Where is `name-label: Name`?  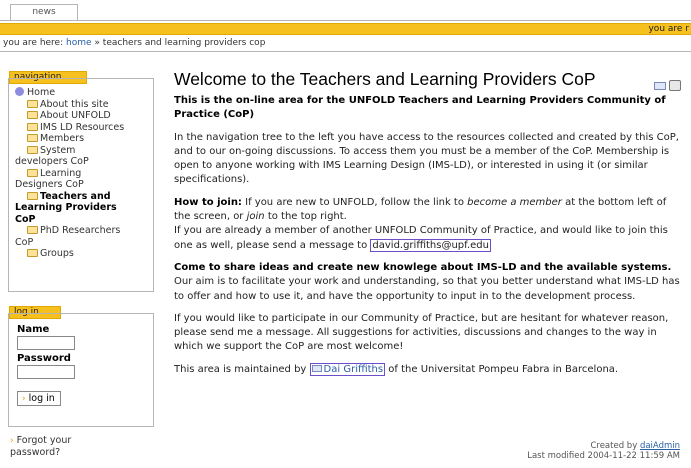
name-label: Name is located at coordinates (33, 329).